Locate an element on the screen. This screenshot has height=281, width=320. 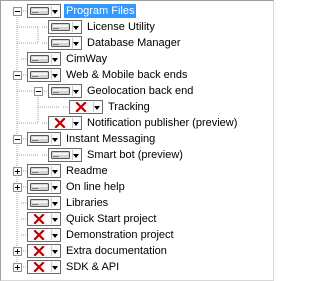
feature-label: Readme is located at coordinates (87, 171).